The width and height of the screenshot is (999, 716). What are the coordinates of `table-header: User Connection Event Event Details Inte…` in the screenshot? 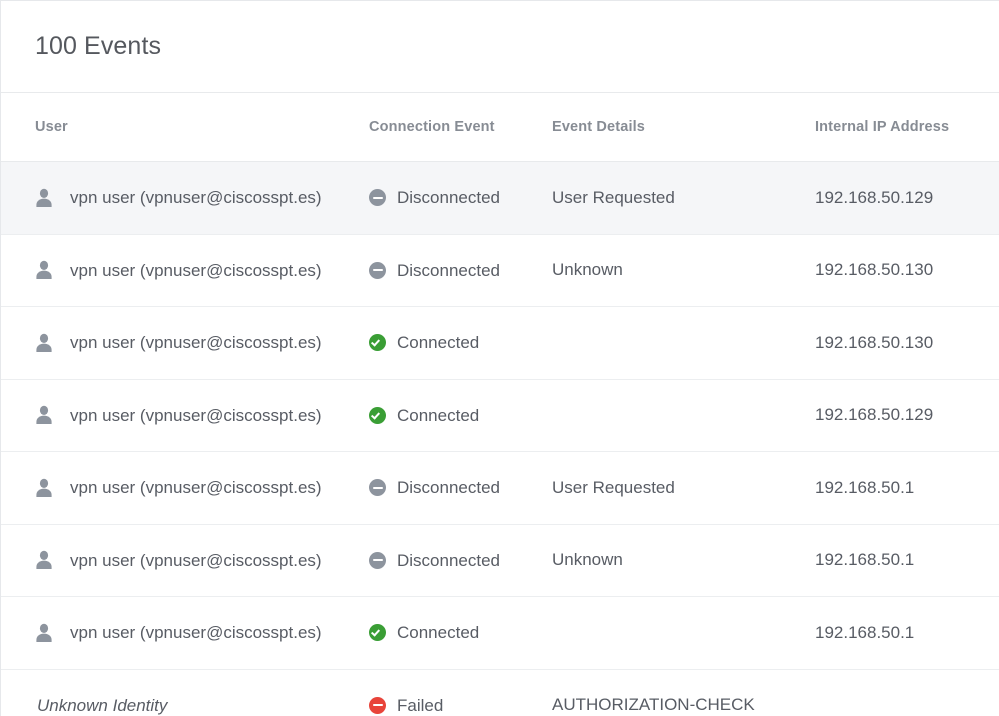 It's located at (500, 127).